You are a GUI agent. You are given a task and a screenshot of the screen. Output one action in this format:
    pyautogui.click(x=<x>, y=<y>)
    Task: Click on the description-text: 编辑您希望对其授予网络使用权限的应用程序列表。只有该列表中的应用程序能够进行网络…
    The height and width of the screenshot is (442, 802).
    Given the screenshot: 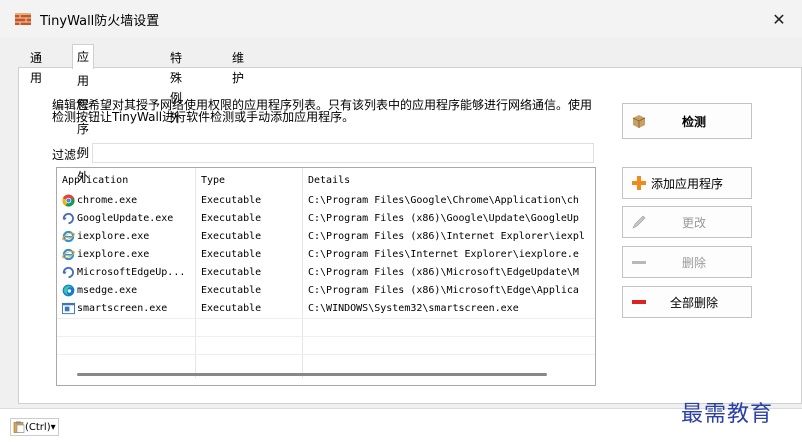 What is the action you would take?
    pyautogui.click(x=322, y=111)
    